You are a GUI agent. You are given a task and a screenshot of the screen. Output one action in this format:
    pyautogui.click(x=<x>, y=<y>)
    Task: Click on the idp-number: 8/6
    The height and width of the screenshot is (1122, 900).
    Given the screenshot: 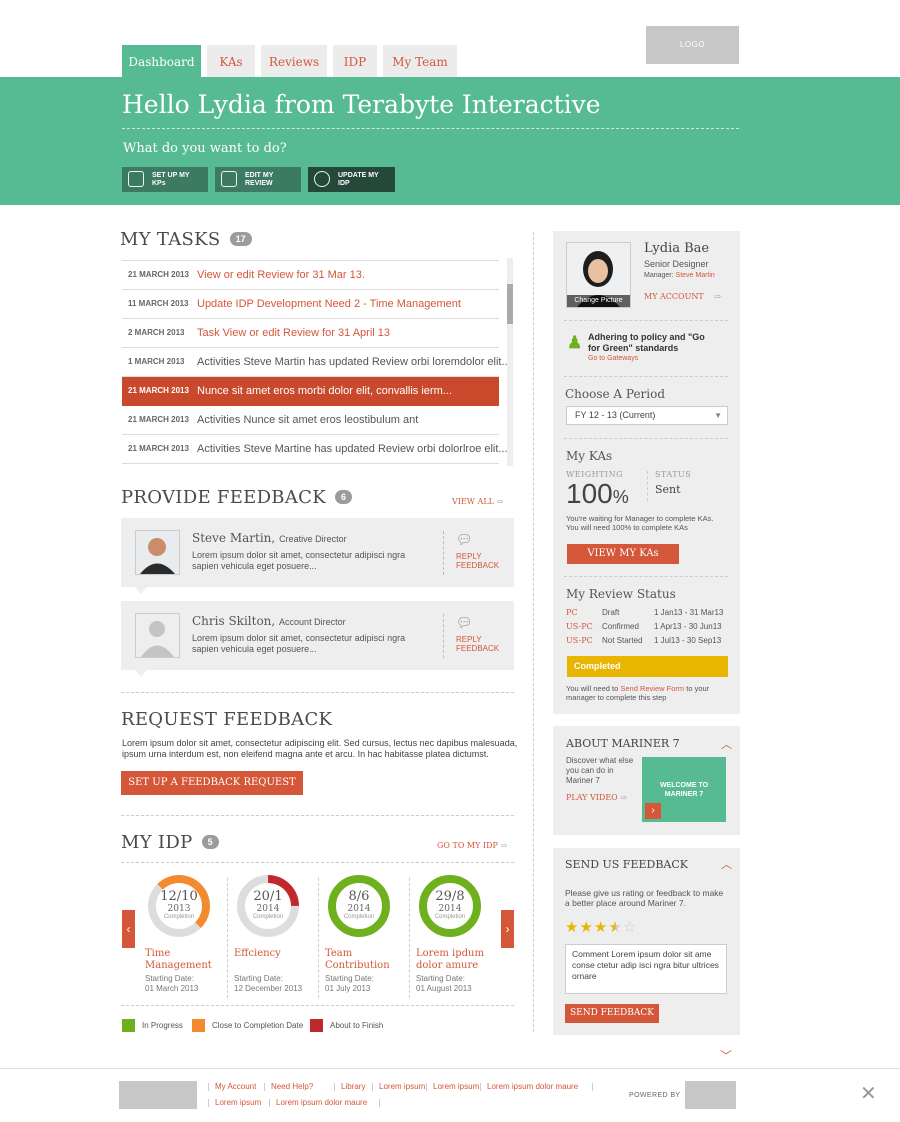 What is the action you would take?
    pyautogui.click(x=359, y=896)
    